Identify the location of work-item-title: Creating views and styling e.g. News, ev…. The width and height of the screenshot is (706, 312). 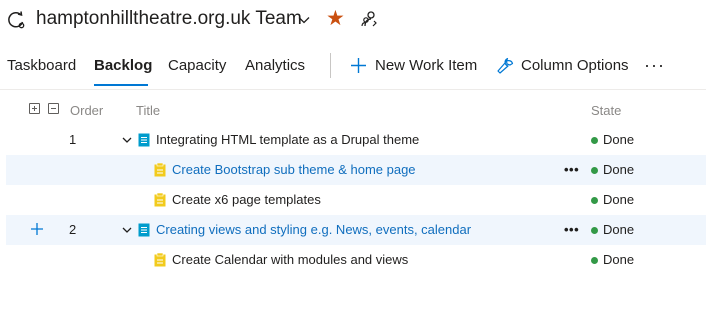
(313, 230).